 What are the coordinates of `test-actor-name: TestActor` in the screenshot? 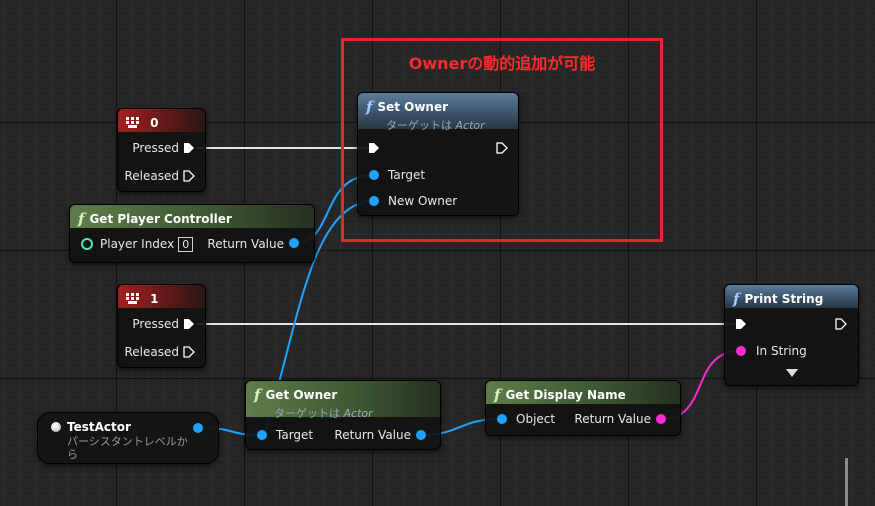 It's located at (99, 427).